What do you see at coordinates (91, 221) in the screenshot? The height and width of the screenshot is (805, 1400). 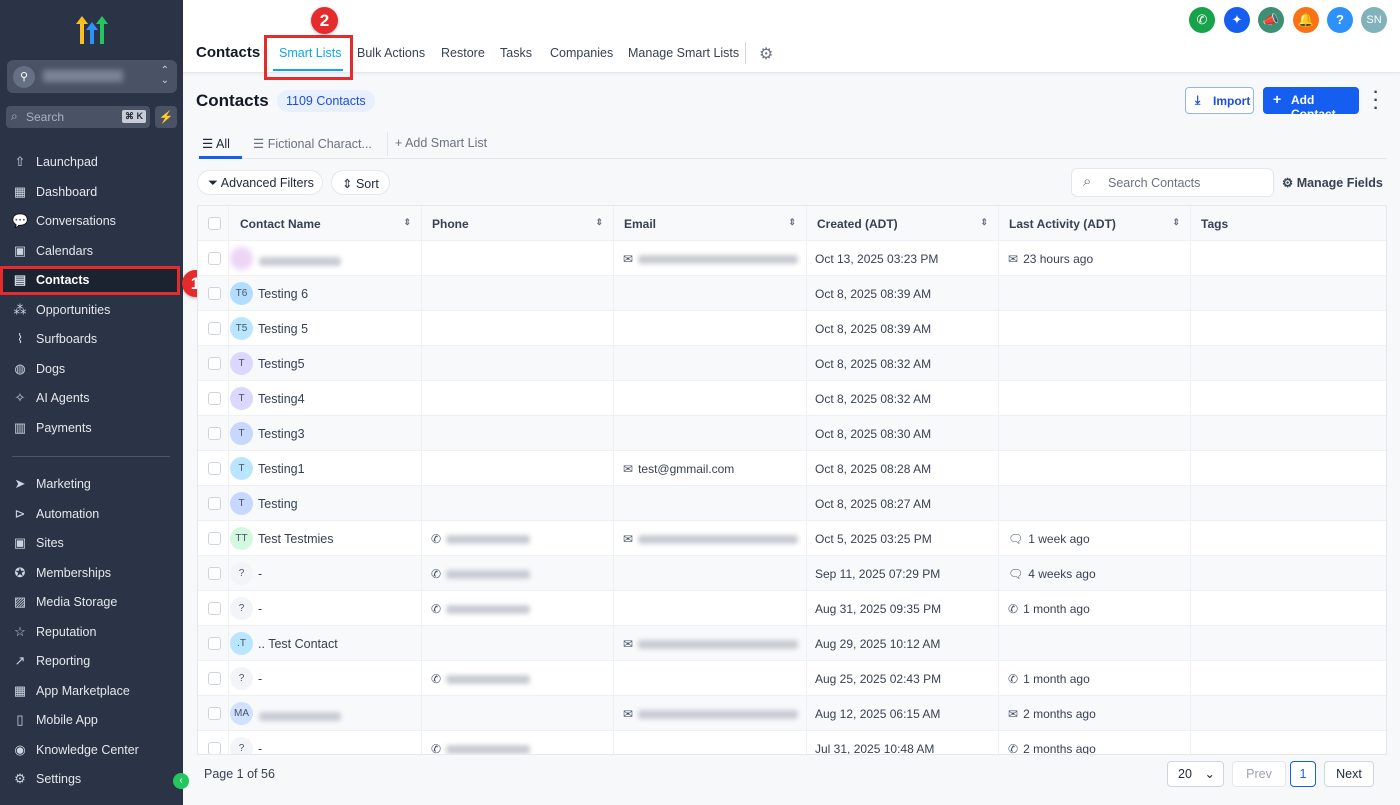 I see `sidebar-item-conversations: 💬 Conversations` at bounding box center [91, 221].